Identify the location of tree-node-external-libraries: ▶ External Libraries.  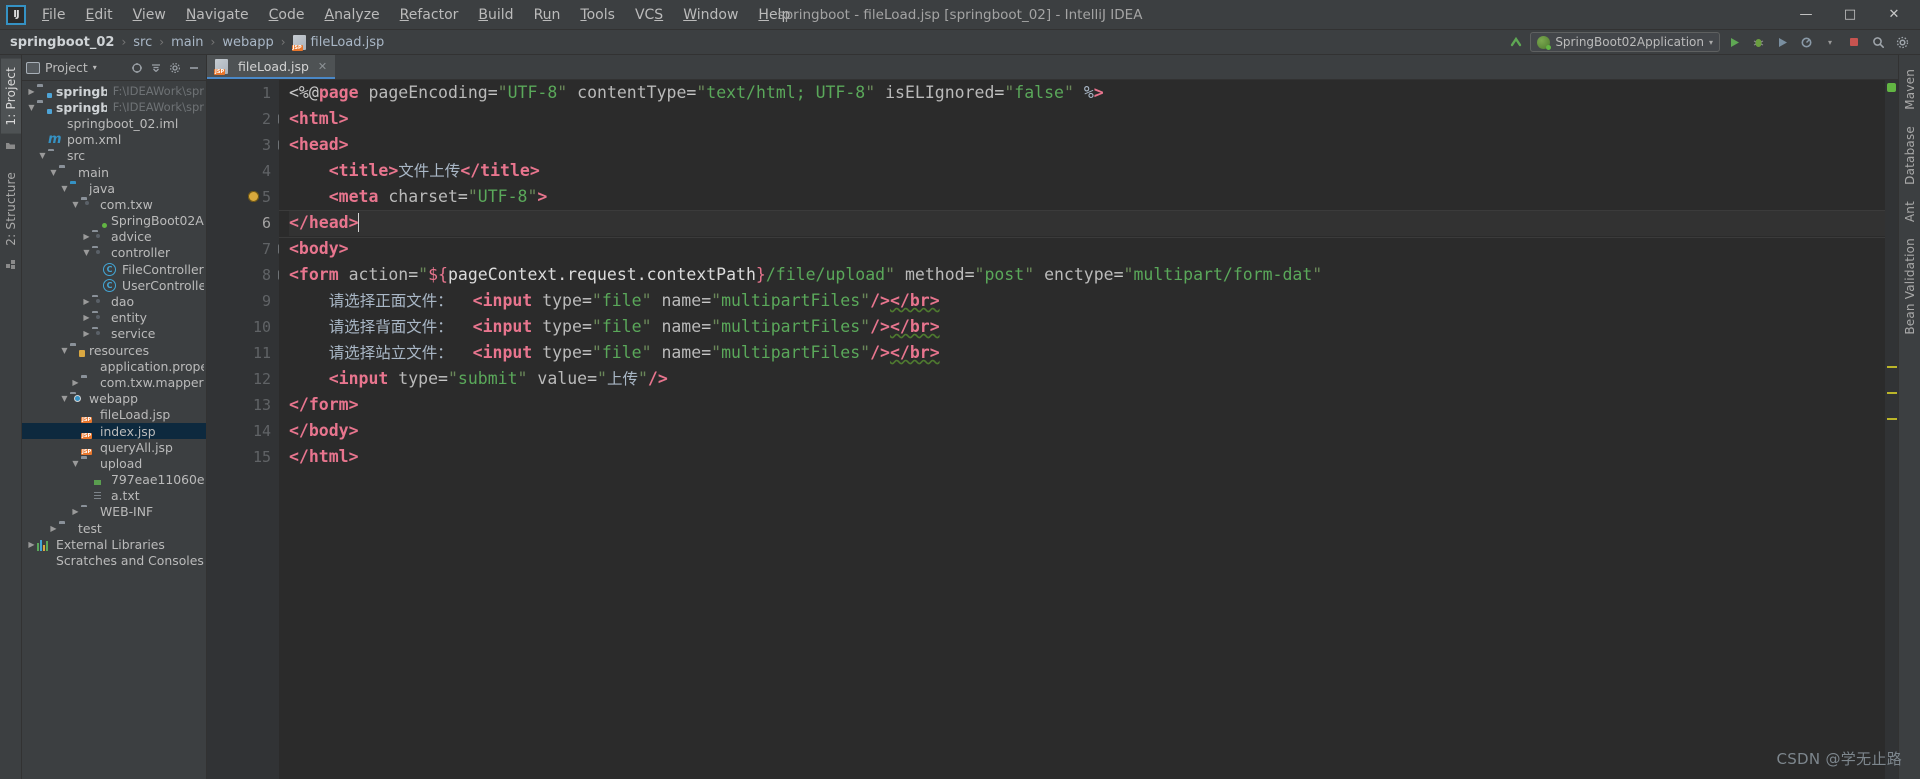
(114, 544).